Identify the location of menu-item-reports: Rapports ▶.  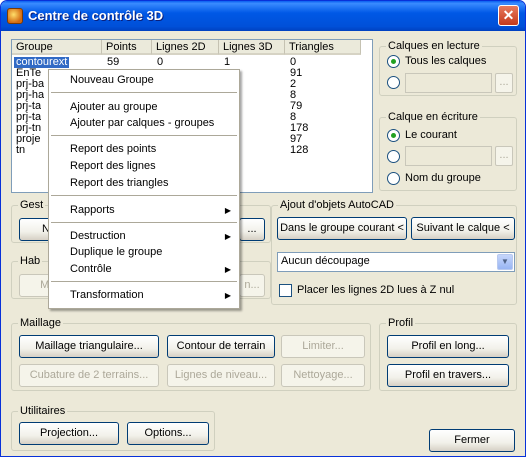
(144, 210).